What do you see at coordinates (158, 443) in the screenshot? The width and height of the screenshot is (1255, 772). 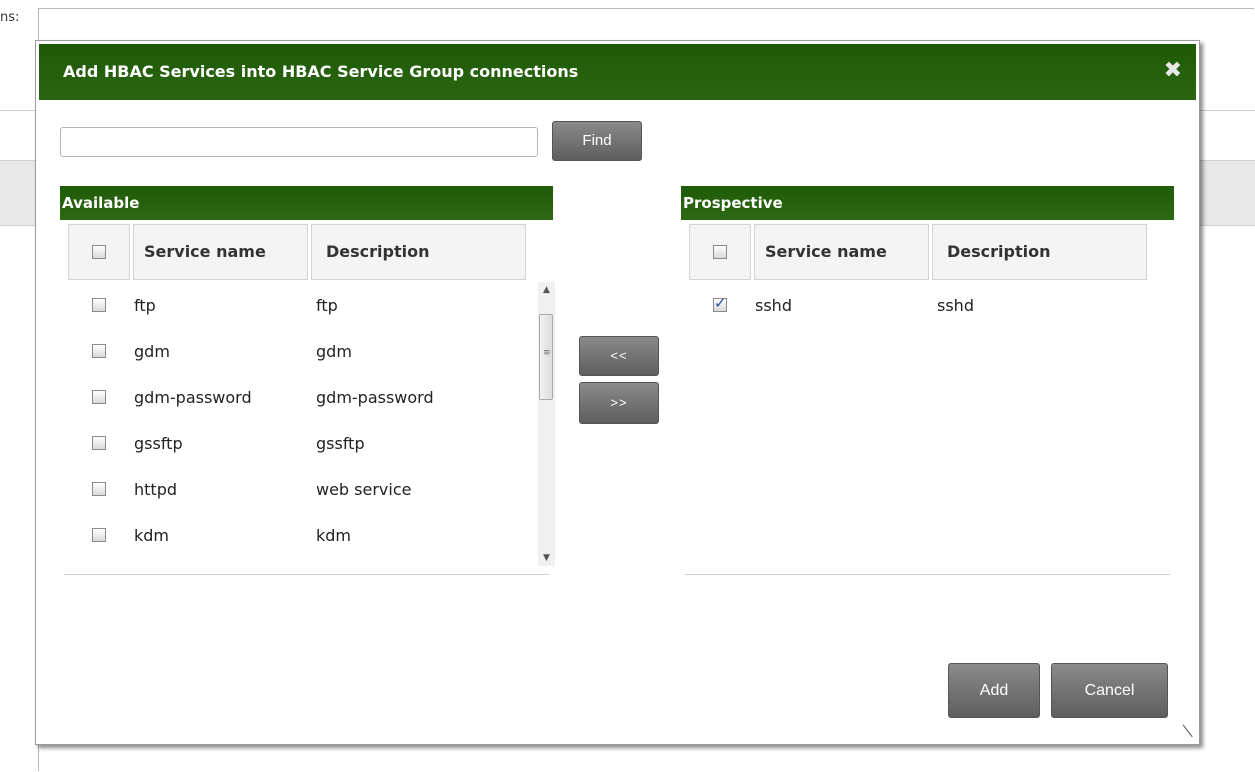 I see `service-name: gssftp` at bounding box center [158, 443].